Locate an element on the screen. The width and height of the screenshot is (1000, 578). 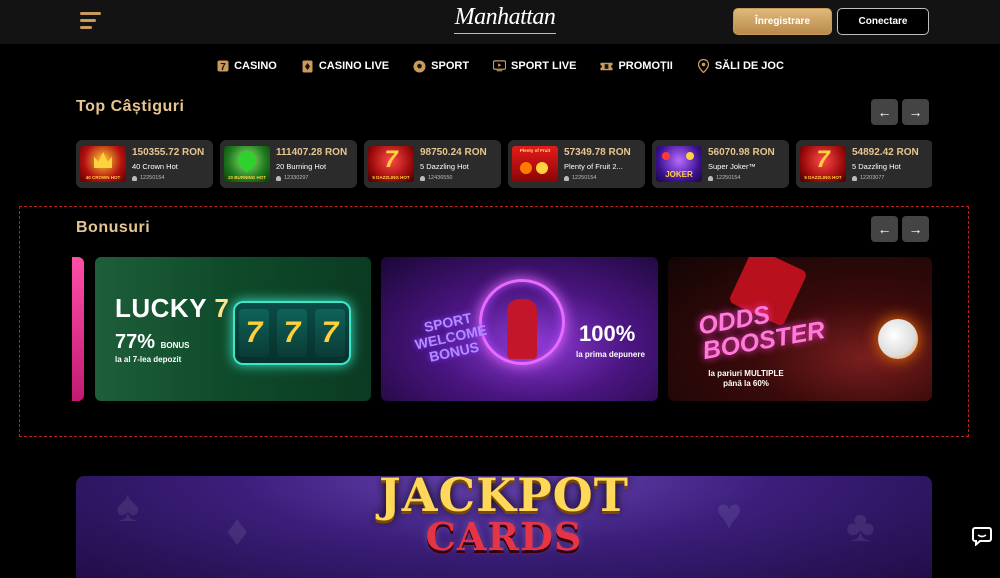
nav-item-sport: SPORT is located at coordinates (441, 66).